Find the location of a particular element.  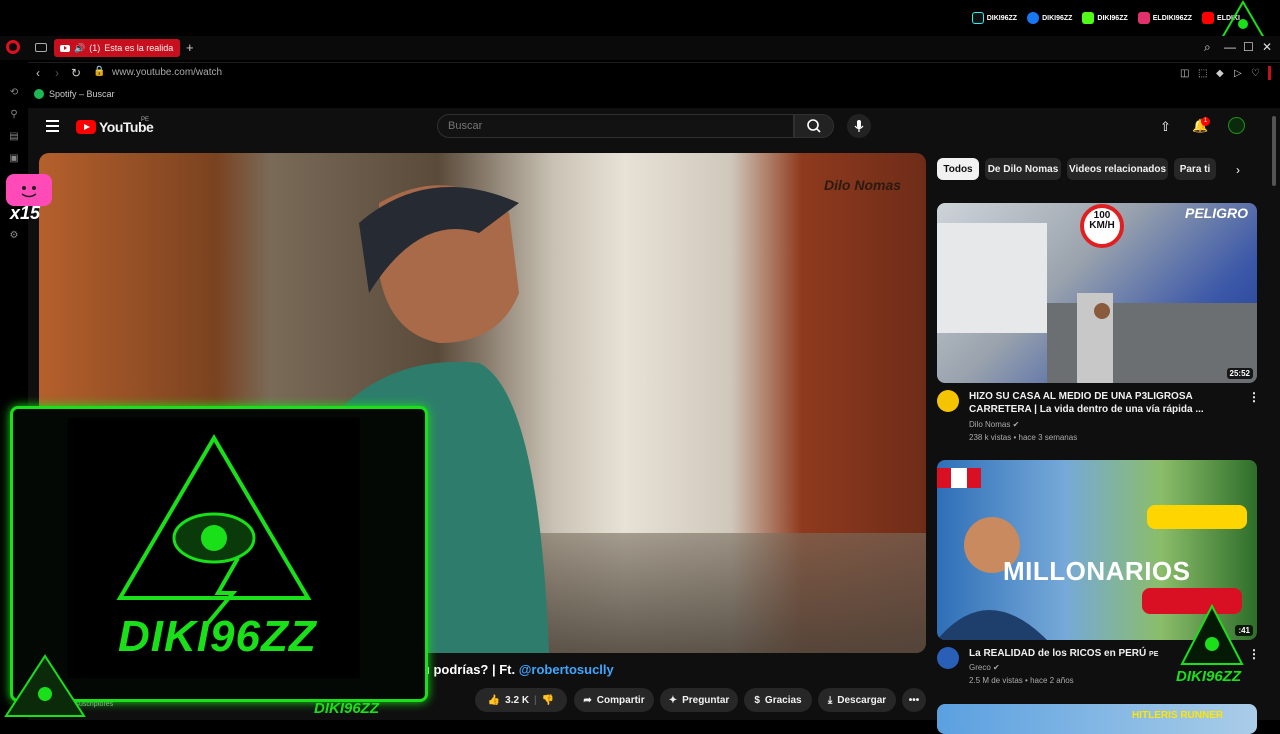

thumb-overlay-text: MILLONARIOS is located at coordinates (1097, 571).